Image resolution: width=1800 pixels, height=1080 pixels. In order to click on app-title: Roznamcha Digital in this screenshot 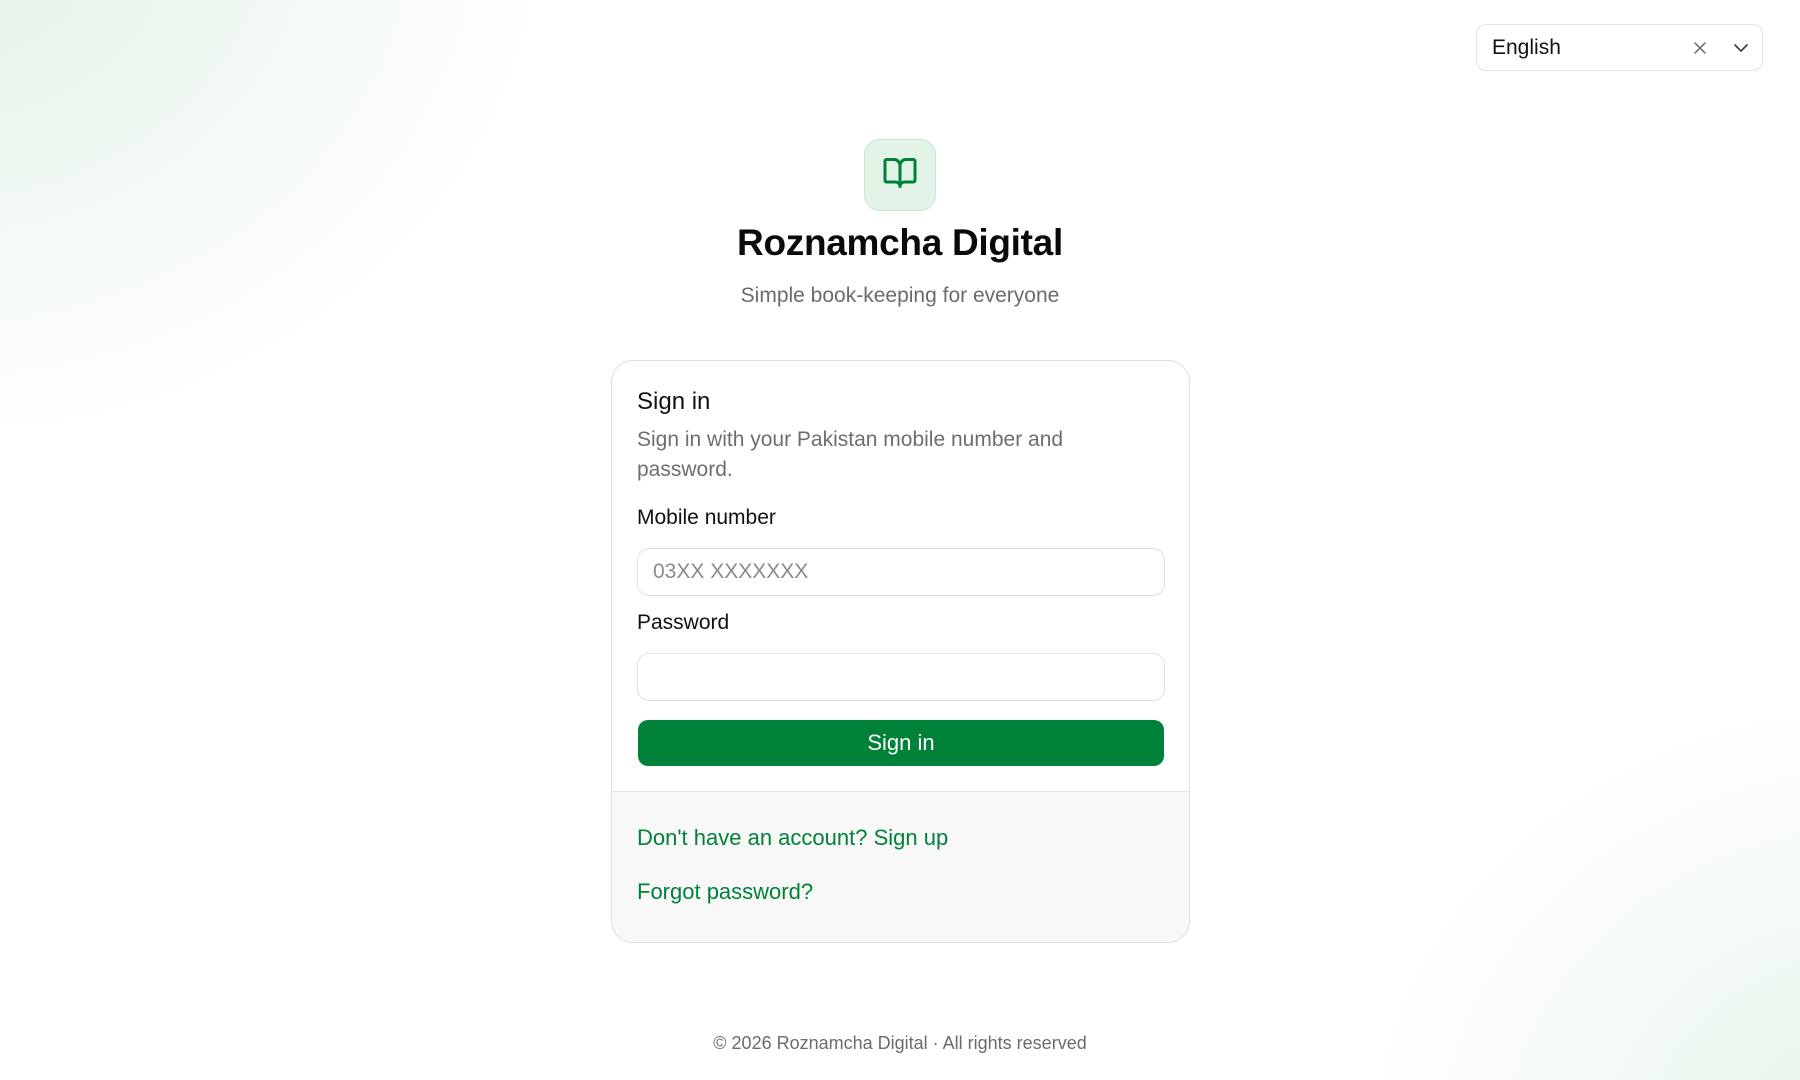, I will do `click(900, 242)`.